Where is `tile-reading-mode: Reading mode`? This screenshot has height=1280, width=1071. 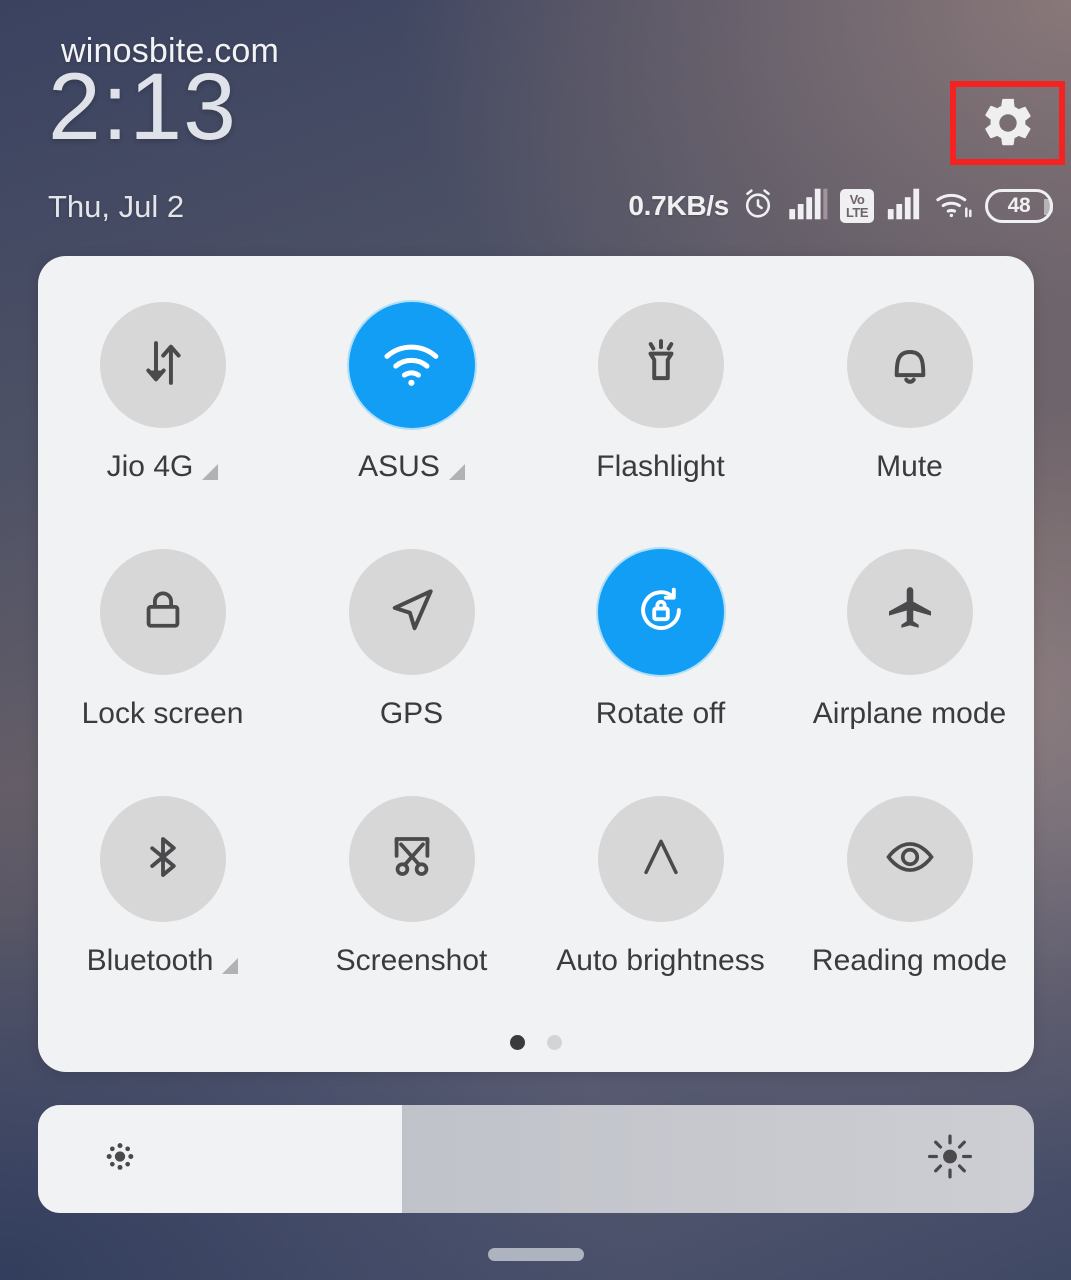 tile-reading-mode: Reading mode is located at coordinates (909, 919).